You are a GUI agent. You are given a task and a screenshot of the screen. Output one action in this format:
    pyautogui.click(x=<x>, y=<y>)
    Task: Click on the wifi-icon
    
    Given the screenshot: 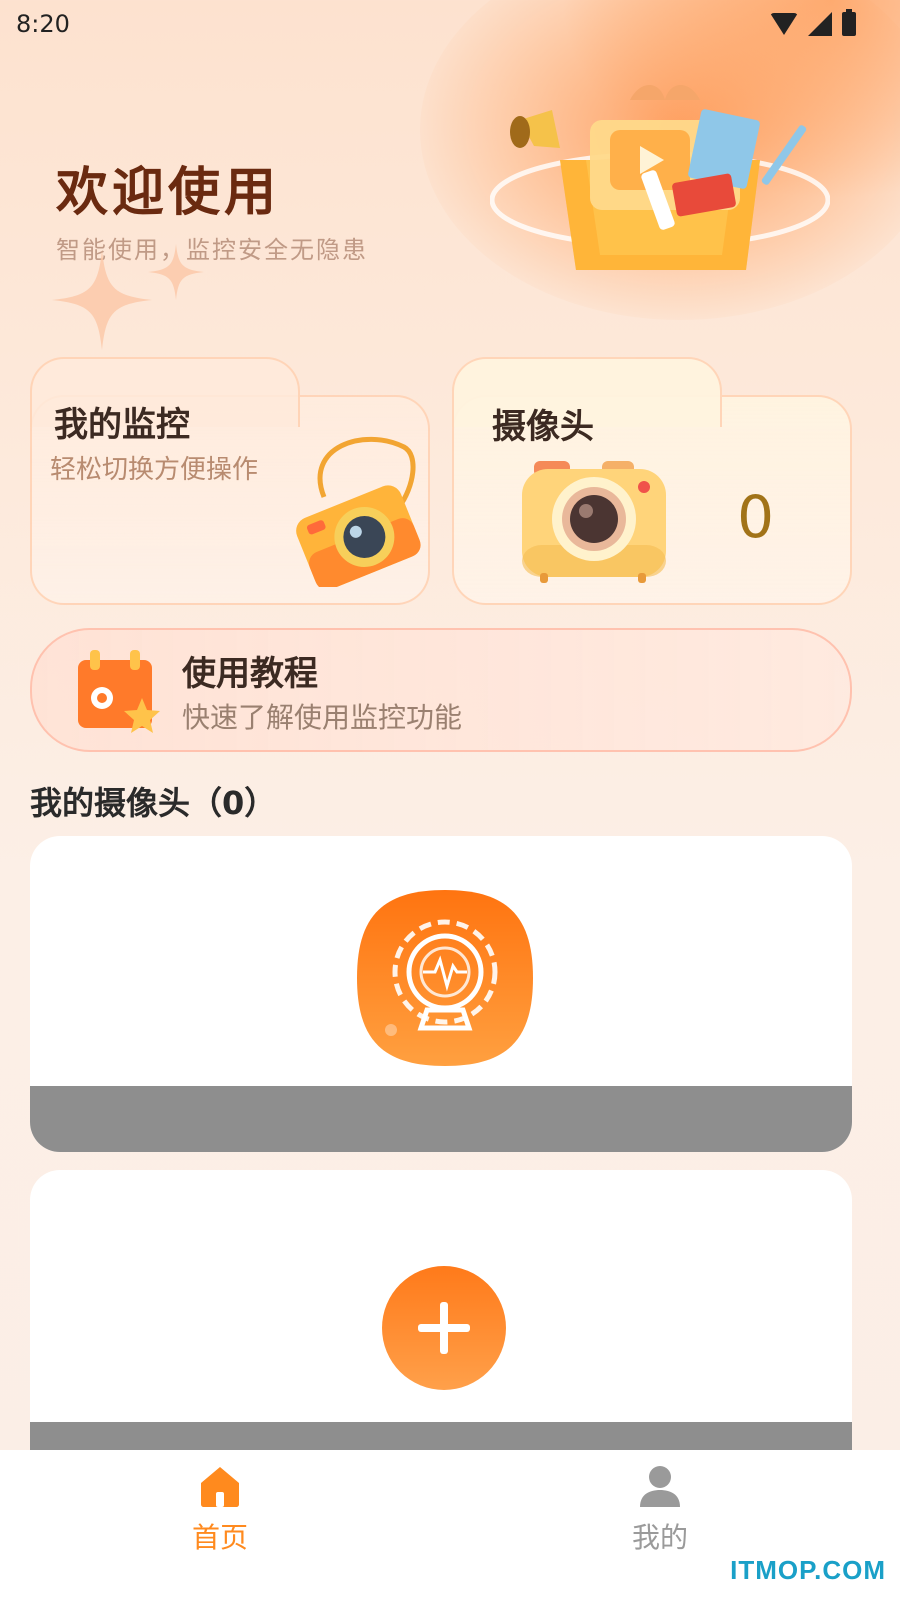 What is the action you would take?
    pyautogui.click(x=784, y=24)
    